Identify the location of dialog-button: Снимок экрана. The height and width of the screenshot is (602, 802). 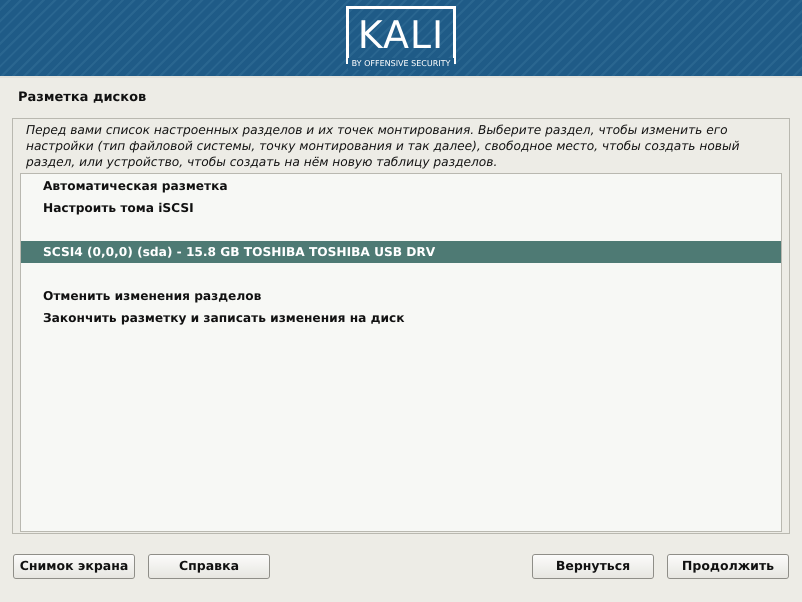
(74, 566).